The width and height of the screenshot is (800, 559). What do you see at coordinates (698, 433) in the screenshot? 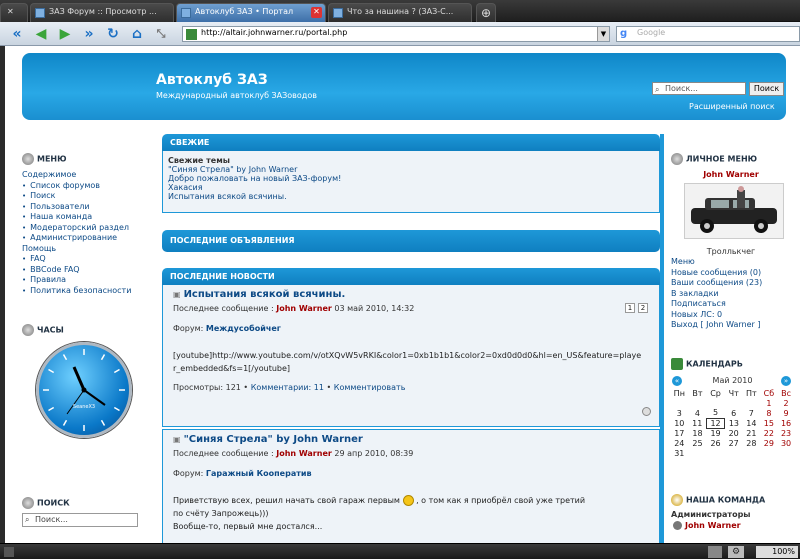
I see `calendar-day: 18` at bounding box center [698, 433].